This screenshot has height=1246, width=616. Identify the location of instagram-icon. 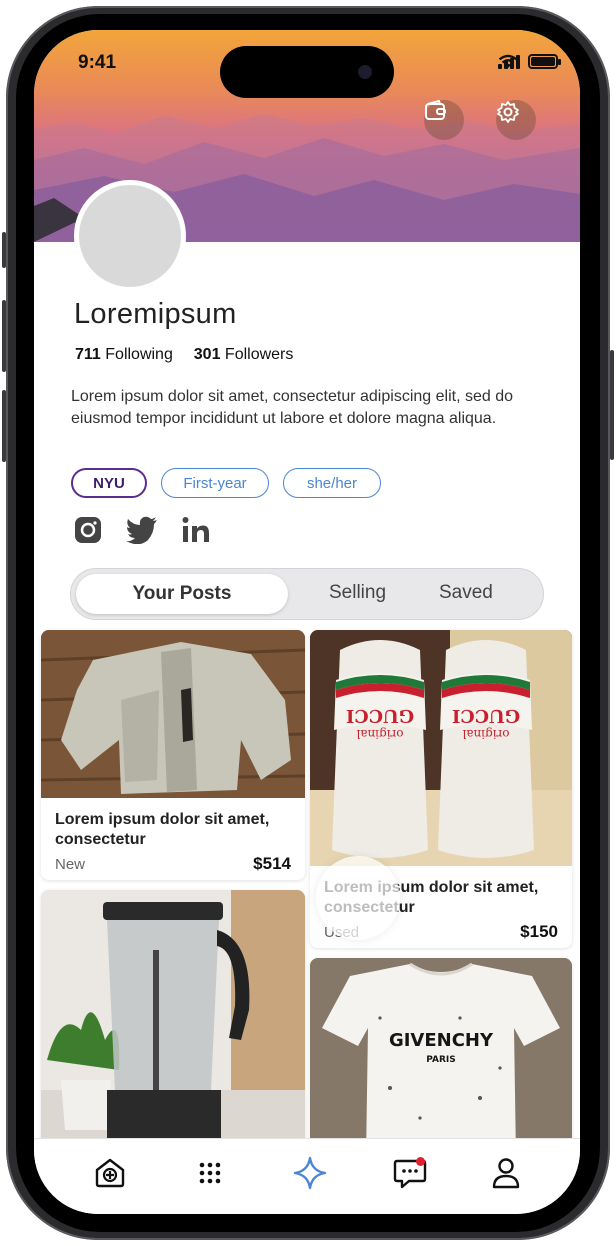
(88, 530).